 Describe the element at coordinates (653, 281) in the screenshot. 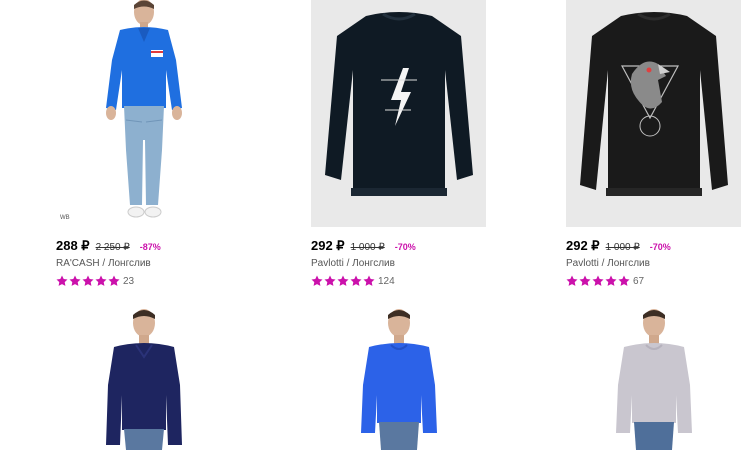

I see `rating: 67` at that location.